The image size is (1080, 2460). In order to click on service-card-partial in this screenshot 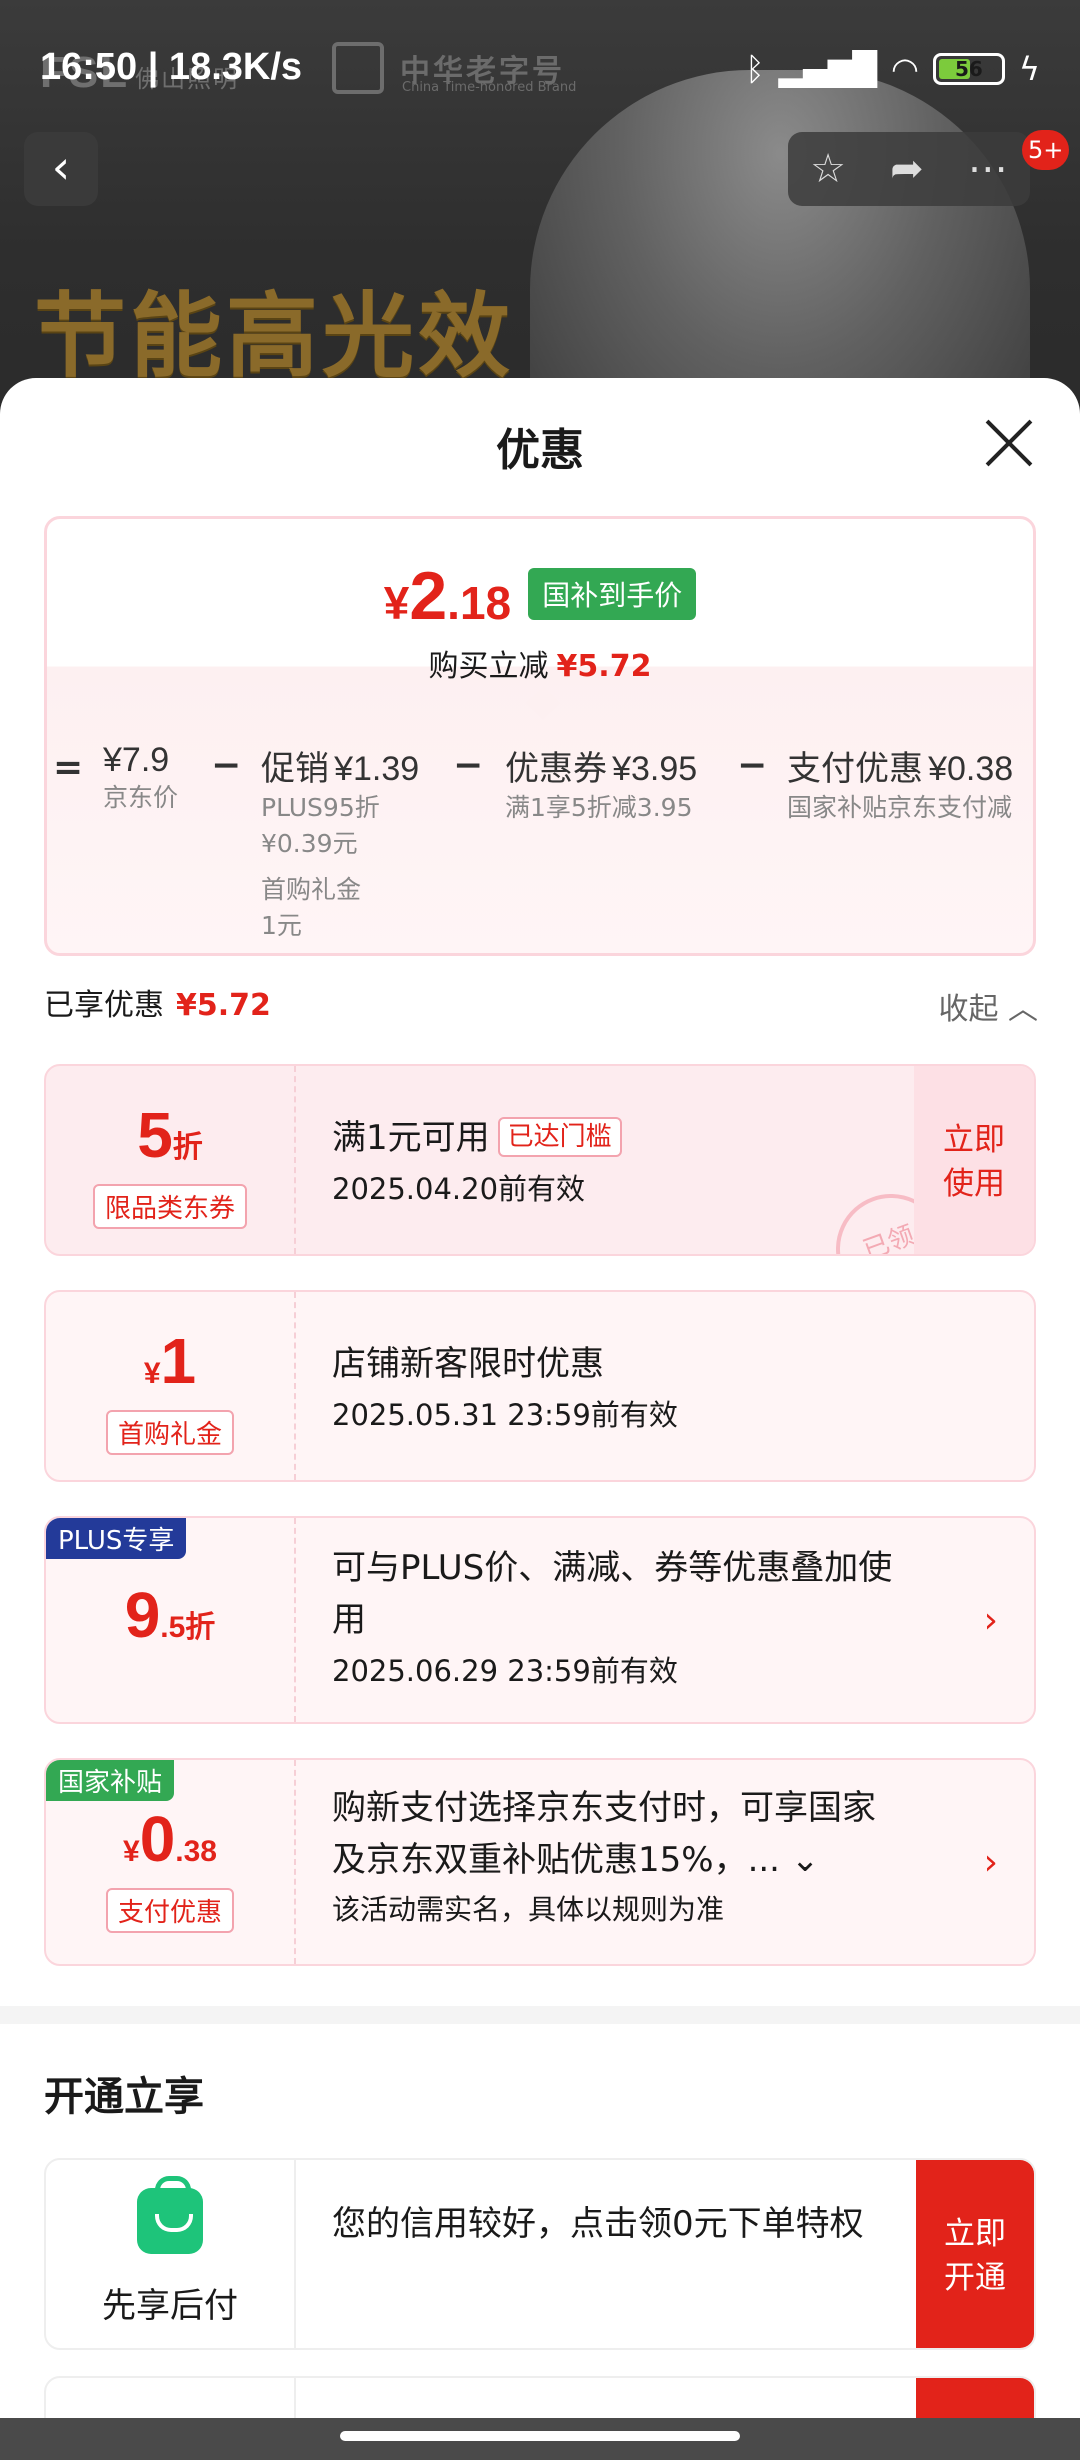, I will do `click(540, 2397)`.